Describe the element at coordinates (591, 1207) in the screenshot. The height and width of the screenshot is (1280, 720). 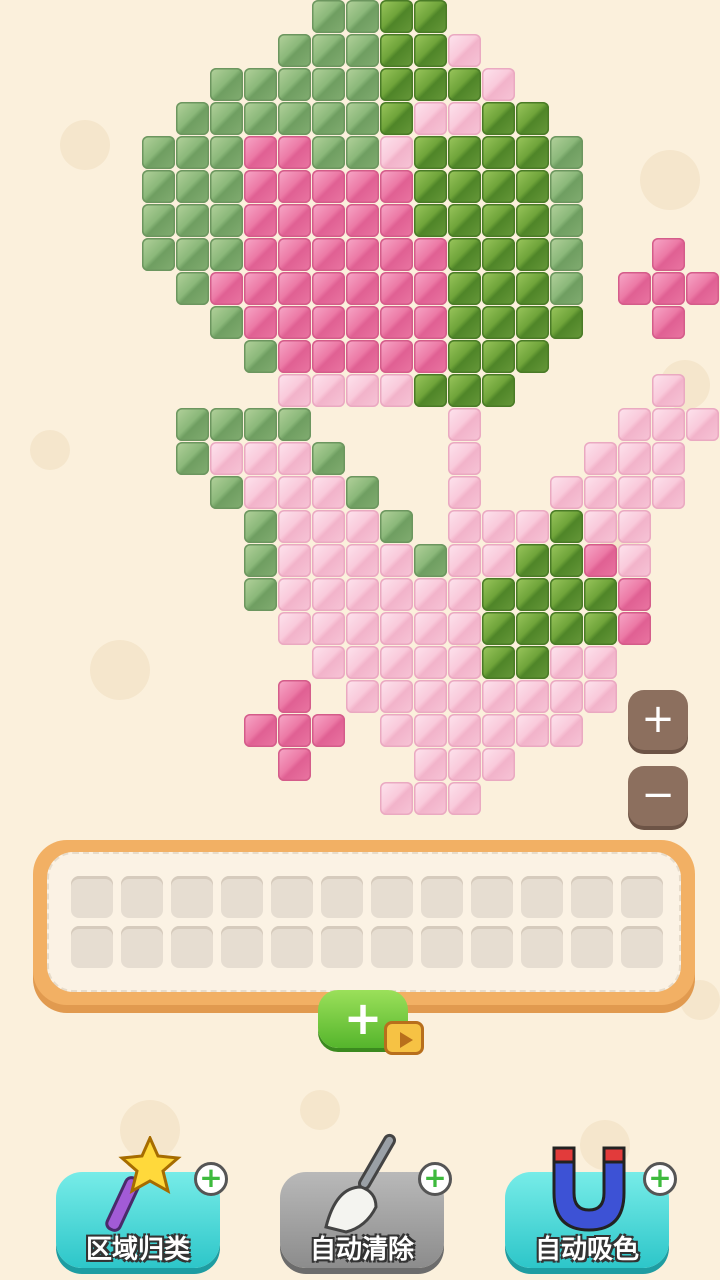
I see `tool-auto-pick-color-button: + 自动吸色` at that location.